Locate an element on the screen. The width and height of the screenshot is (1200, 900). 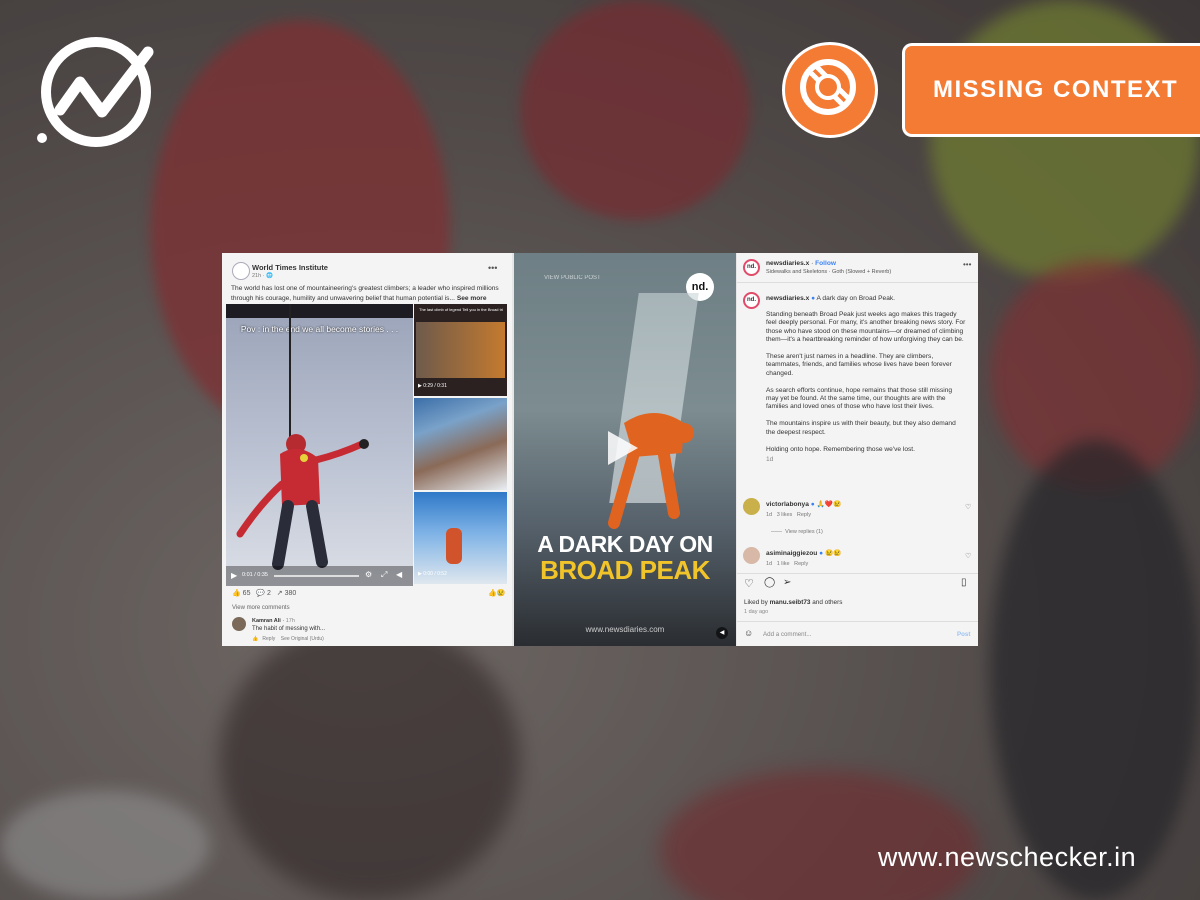
play-icon: ▶ is located at coordinates (234, 575).